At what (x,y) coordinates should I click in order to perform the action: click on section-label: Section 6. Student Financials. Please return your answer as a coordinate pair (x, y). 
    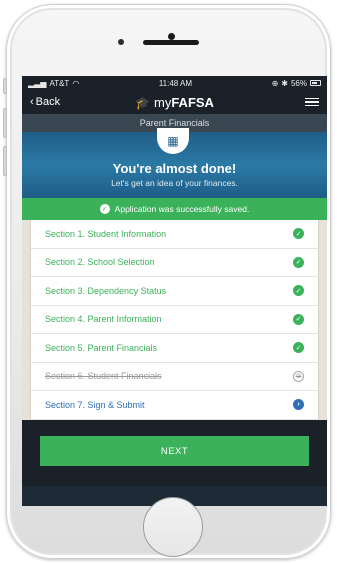
    Looking at the image, I should click on (103, 376).